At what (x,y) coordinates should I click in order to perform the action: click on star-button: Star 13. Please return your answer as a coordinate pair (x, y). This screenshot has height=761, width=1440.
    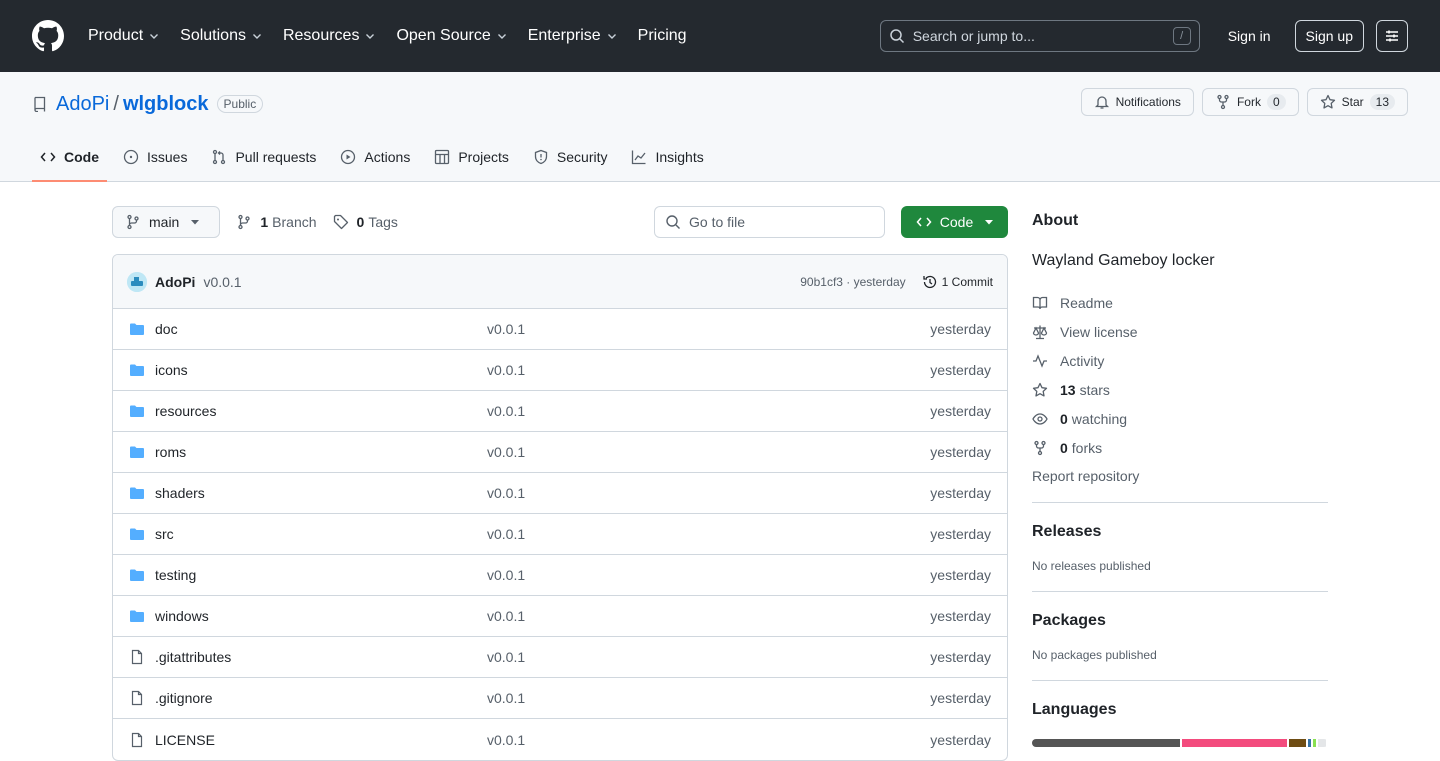
    Looking at the image, I should click on (1357, 102).